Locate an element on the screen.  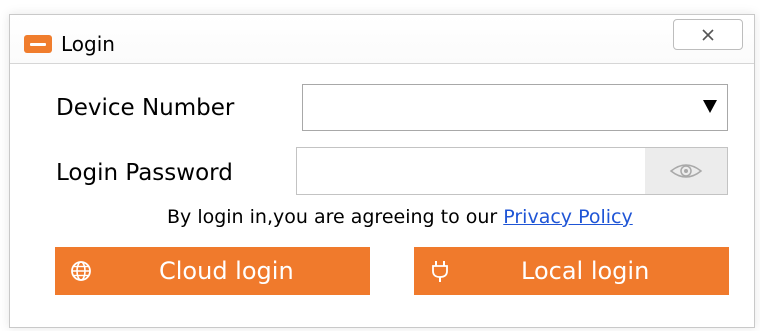
app-logo-icon is located at coordinates (38, 44).